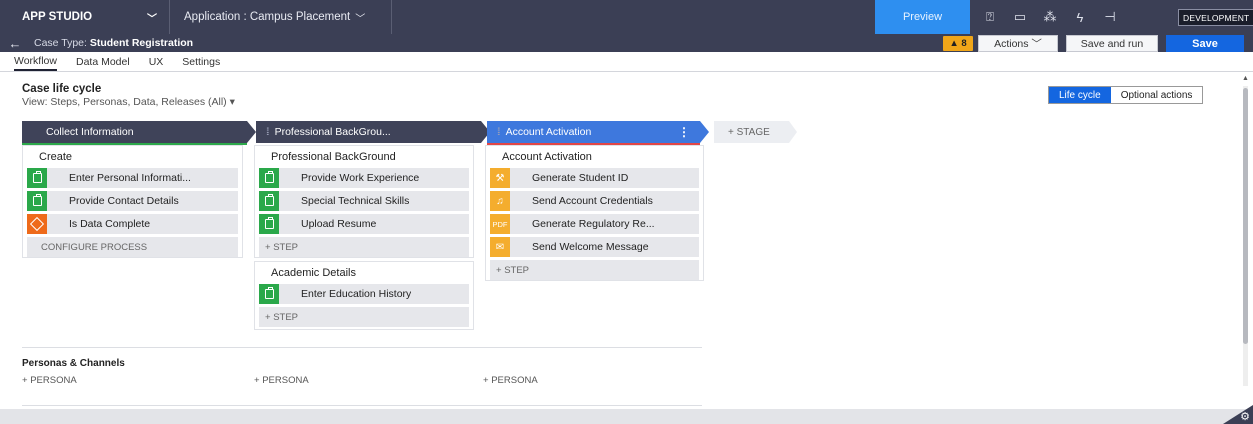  I want to click on stage-name: Account Activation, so click(548, 132).